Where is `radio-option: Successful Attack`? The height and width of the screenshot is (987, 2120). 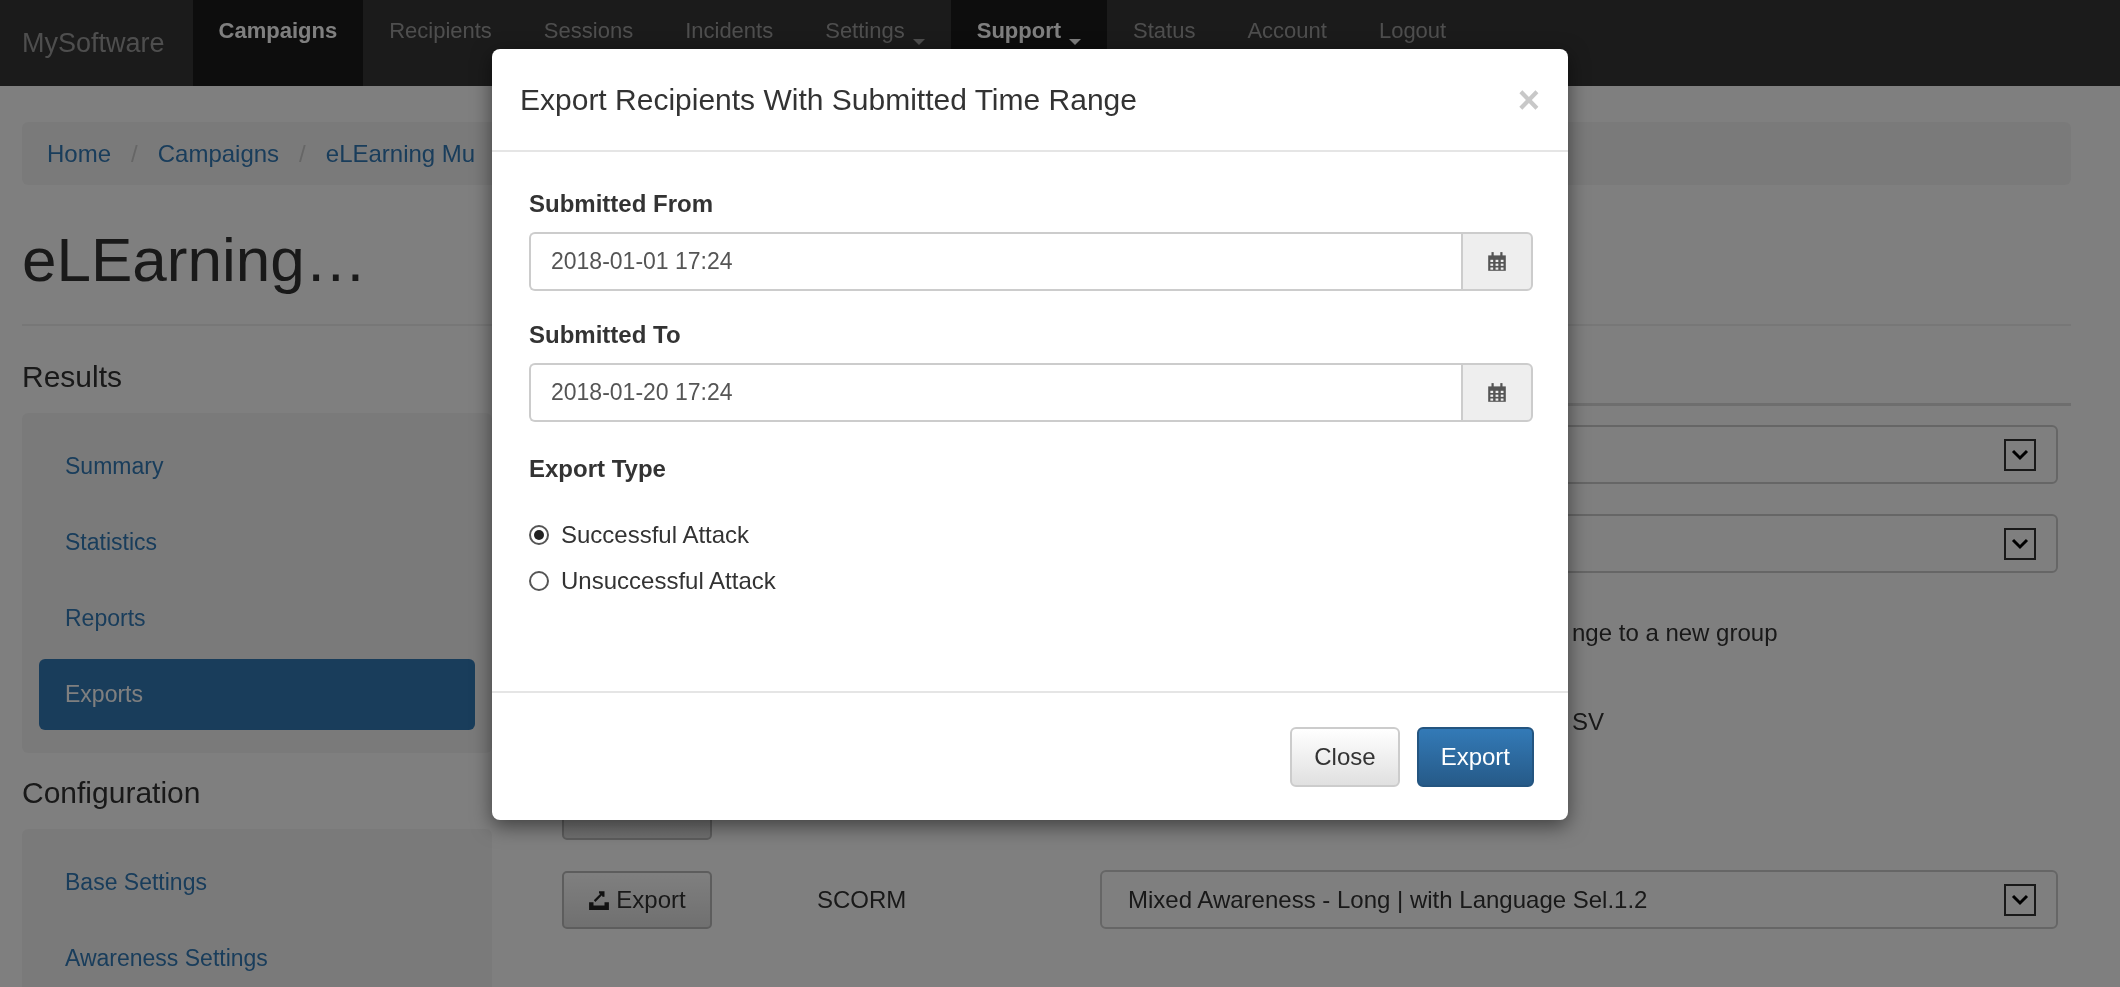 radio-option: Successful Attack is located at coordinates (1031, 535).